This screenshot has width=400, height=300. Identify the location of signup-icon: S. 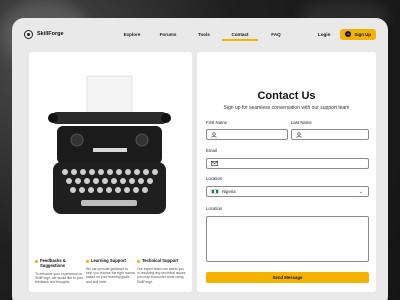
(348, 34).